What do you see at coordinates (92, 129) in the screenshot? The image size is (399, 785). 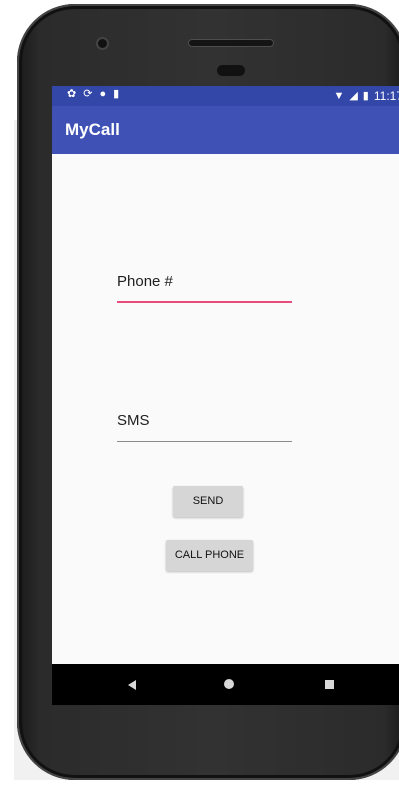 I see `app-title: MyCall` at bounding box center [92, 129].